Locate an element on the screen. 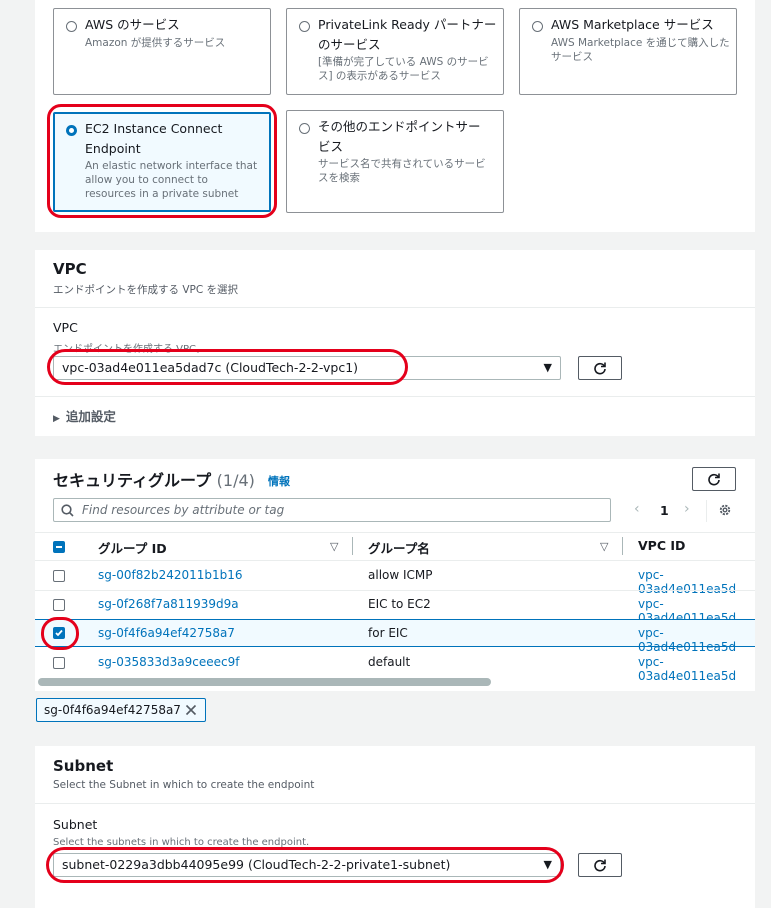 This screenshot has width=771, height=908. group-name: EIC to EC2 is located at coordinates (399, 604).